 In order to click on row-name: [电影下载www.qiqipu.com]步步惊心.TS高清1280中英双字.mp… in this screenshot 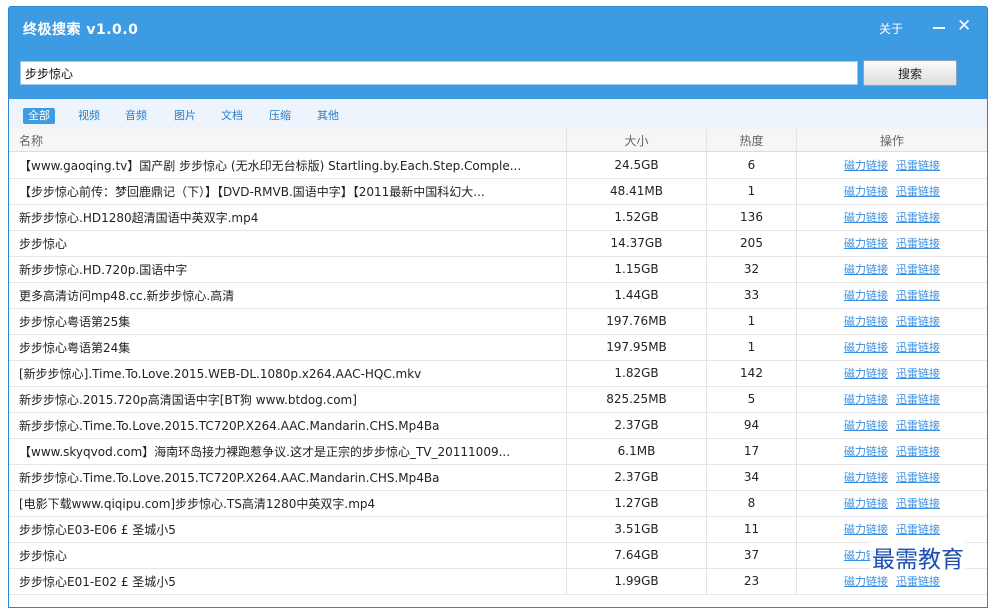, I will do `click(197, 503)`.